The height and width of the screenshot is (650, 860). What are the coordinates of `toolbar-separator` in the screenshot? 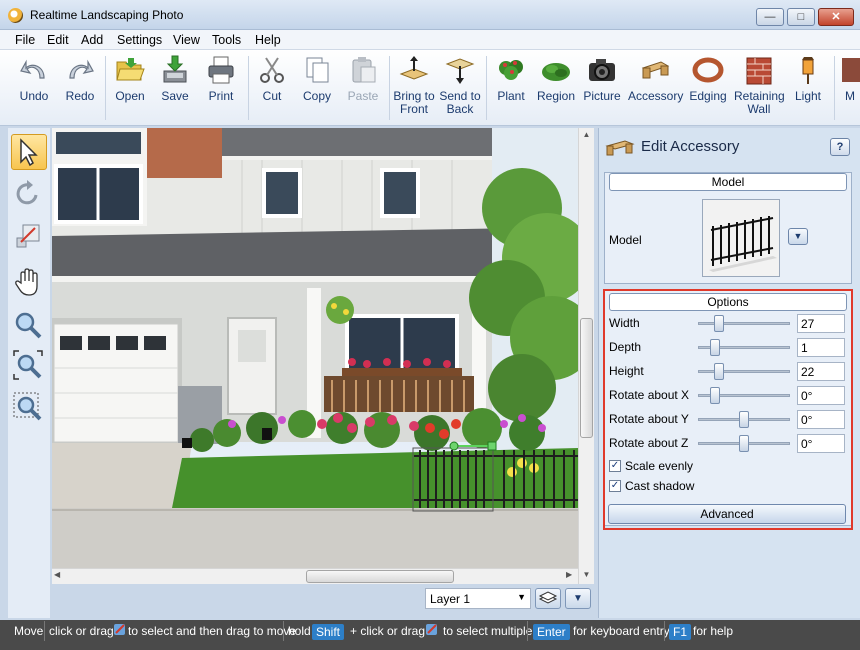 It's located at (486, 88).